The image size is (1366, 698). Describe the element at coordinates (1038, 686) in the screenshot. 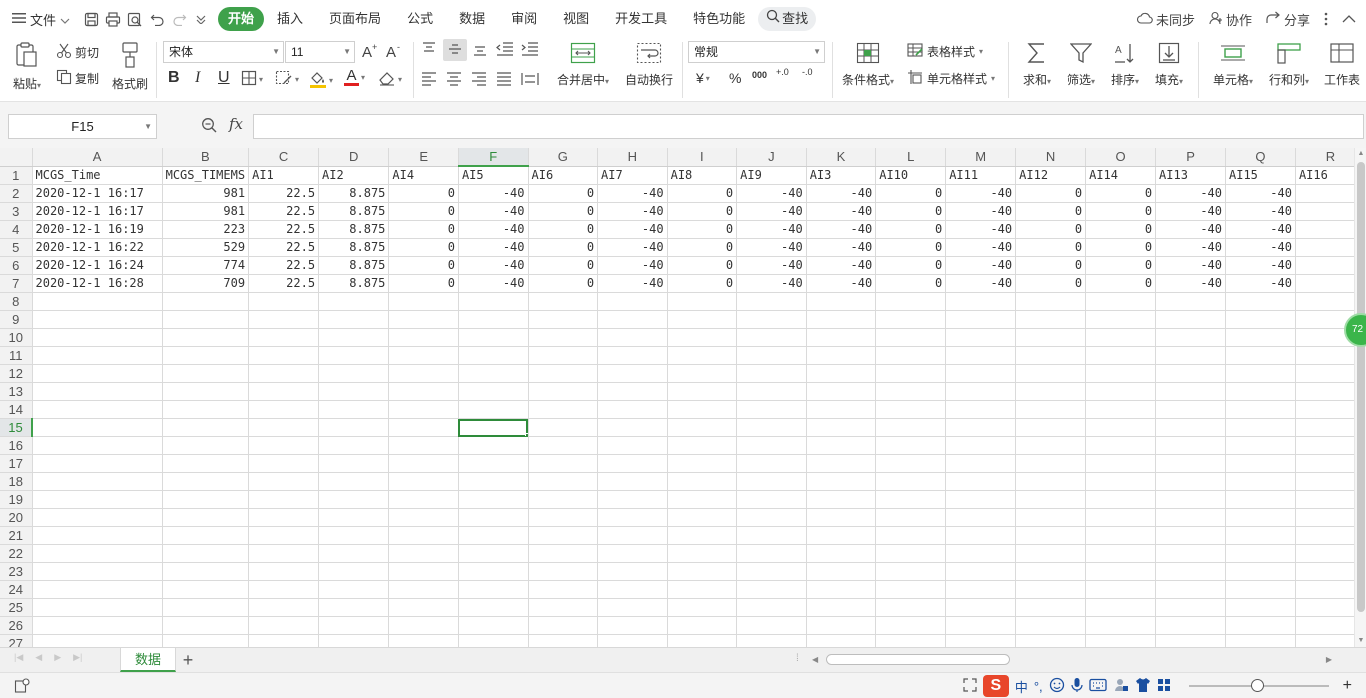

I see `ime-punctuation-toggle: °,` at that location.